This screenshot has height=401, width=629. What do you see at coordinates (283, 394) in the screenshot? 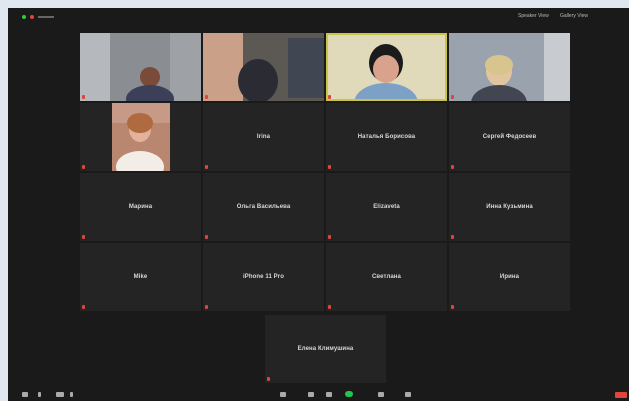
I see `security-icon` at bounding box center [283, 394].